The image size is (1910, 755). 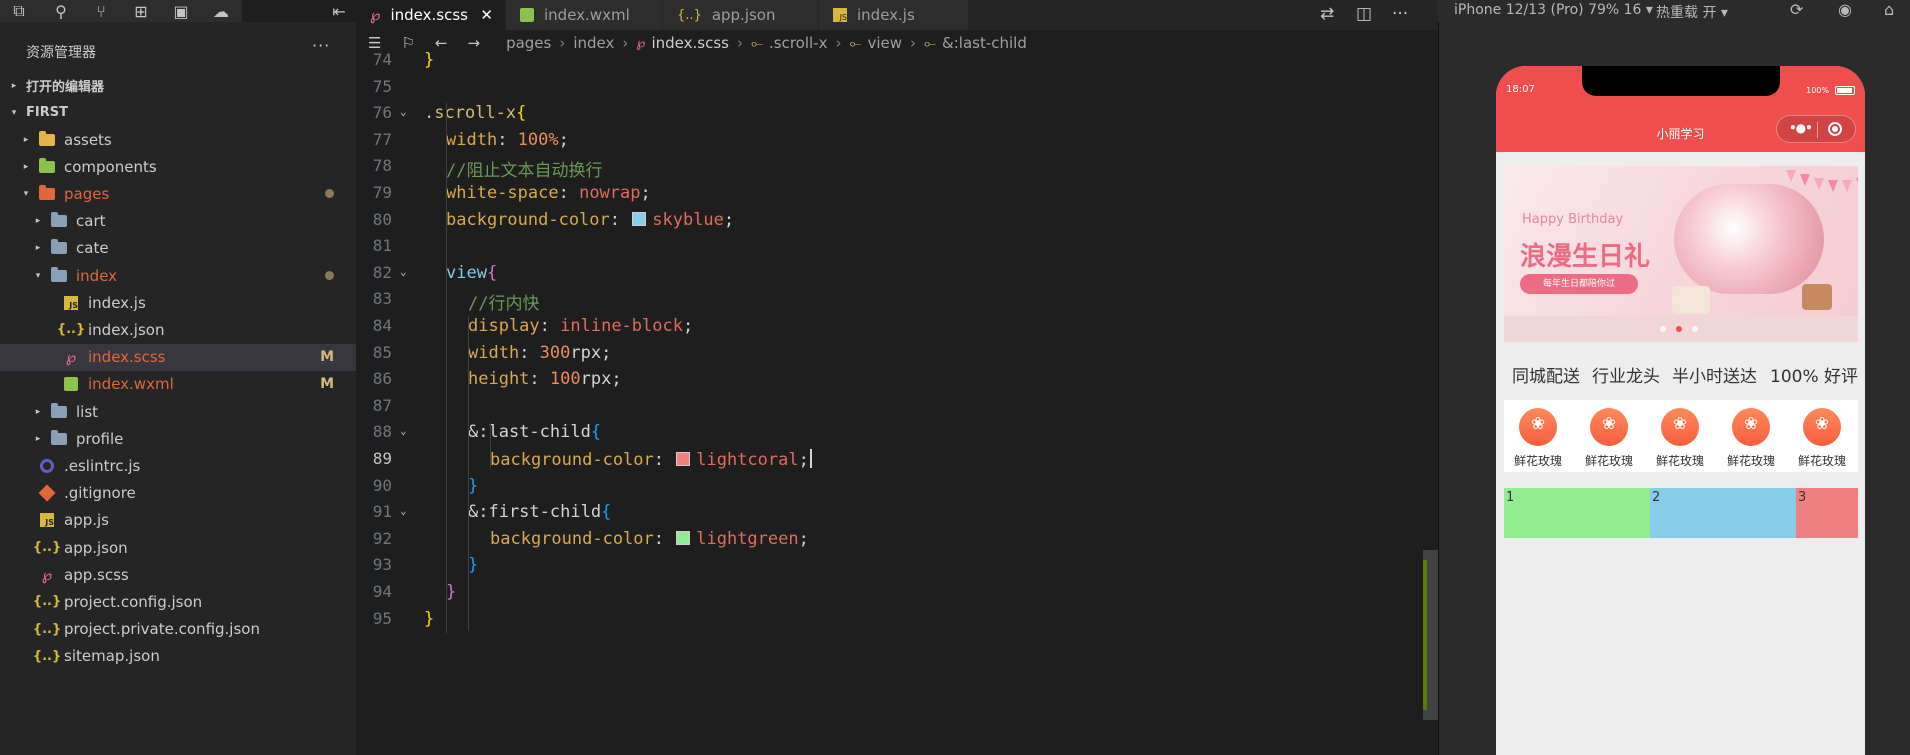 What do you see at coordinates (894, 15) in the screenshot?
I see `tab-index-js: JS index.js` at bounding box center [894, 15].